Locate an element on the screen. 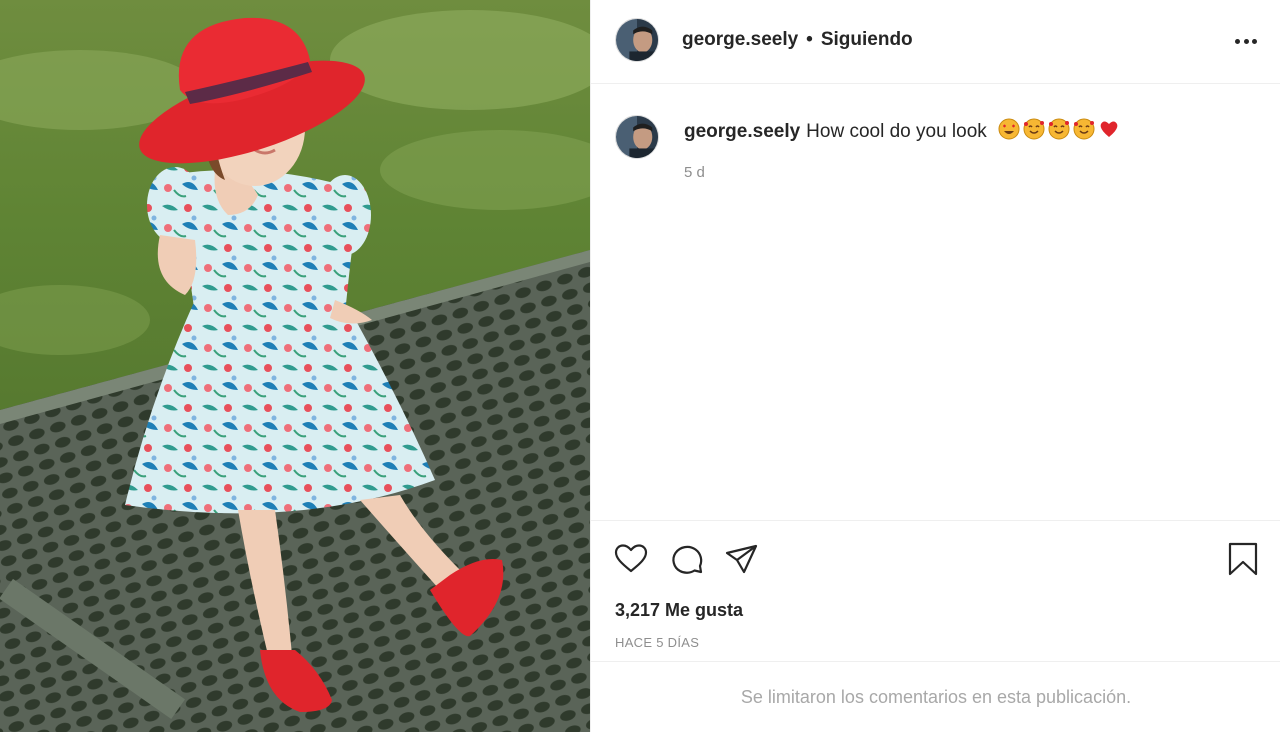 Image resolution: width=1280 pixels, height=732 pixels. more-options-icon is located at coordinates (1246, 41).